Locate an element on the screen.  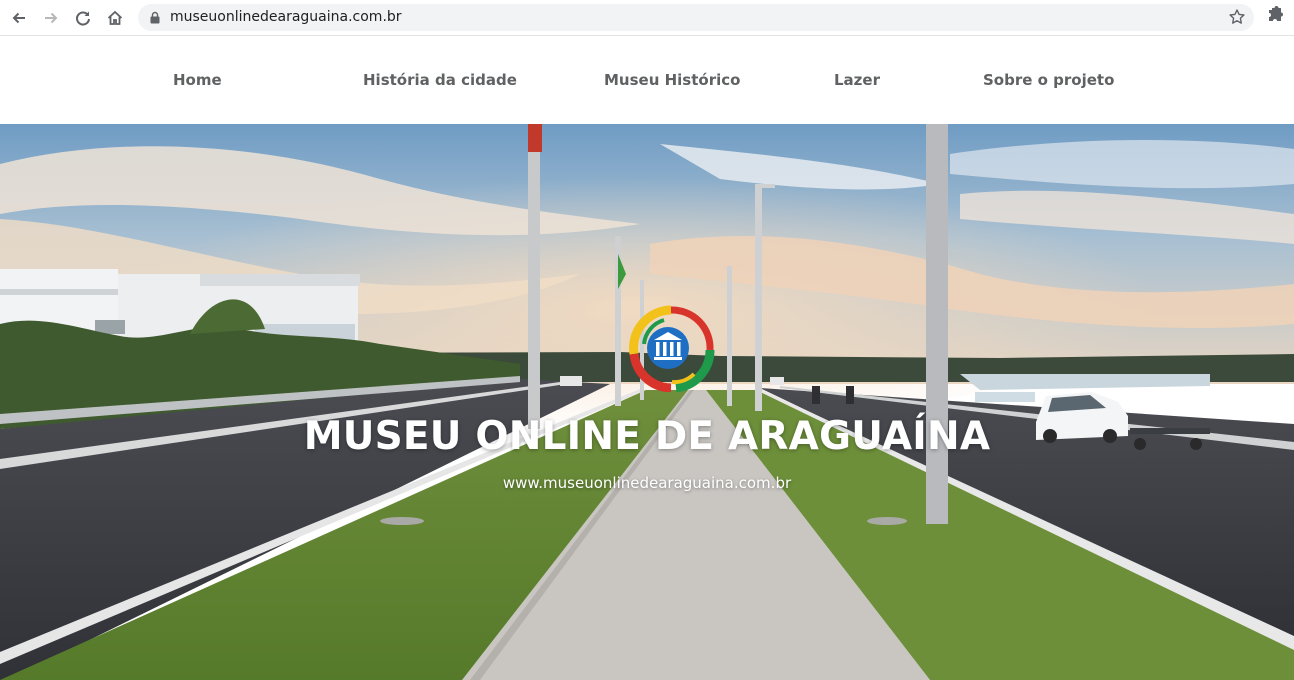
nav-sobre-o-projeto: Sobre o projeto is located at coordinates (1048, 80).